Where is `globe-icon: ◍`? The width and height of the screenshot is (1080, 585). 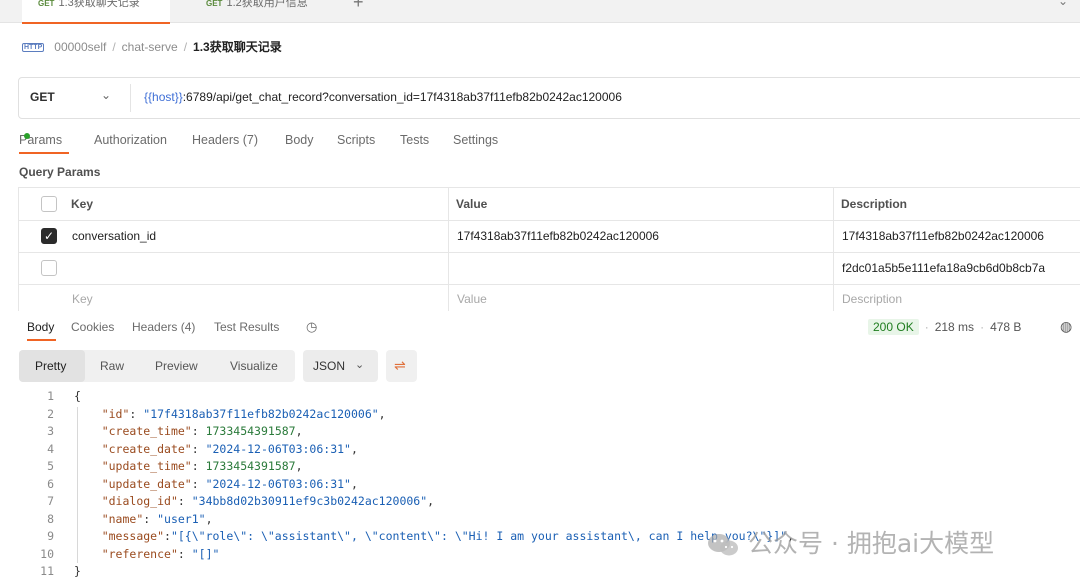
globe-icon: ◍ is located at coordinates (1066, 326).